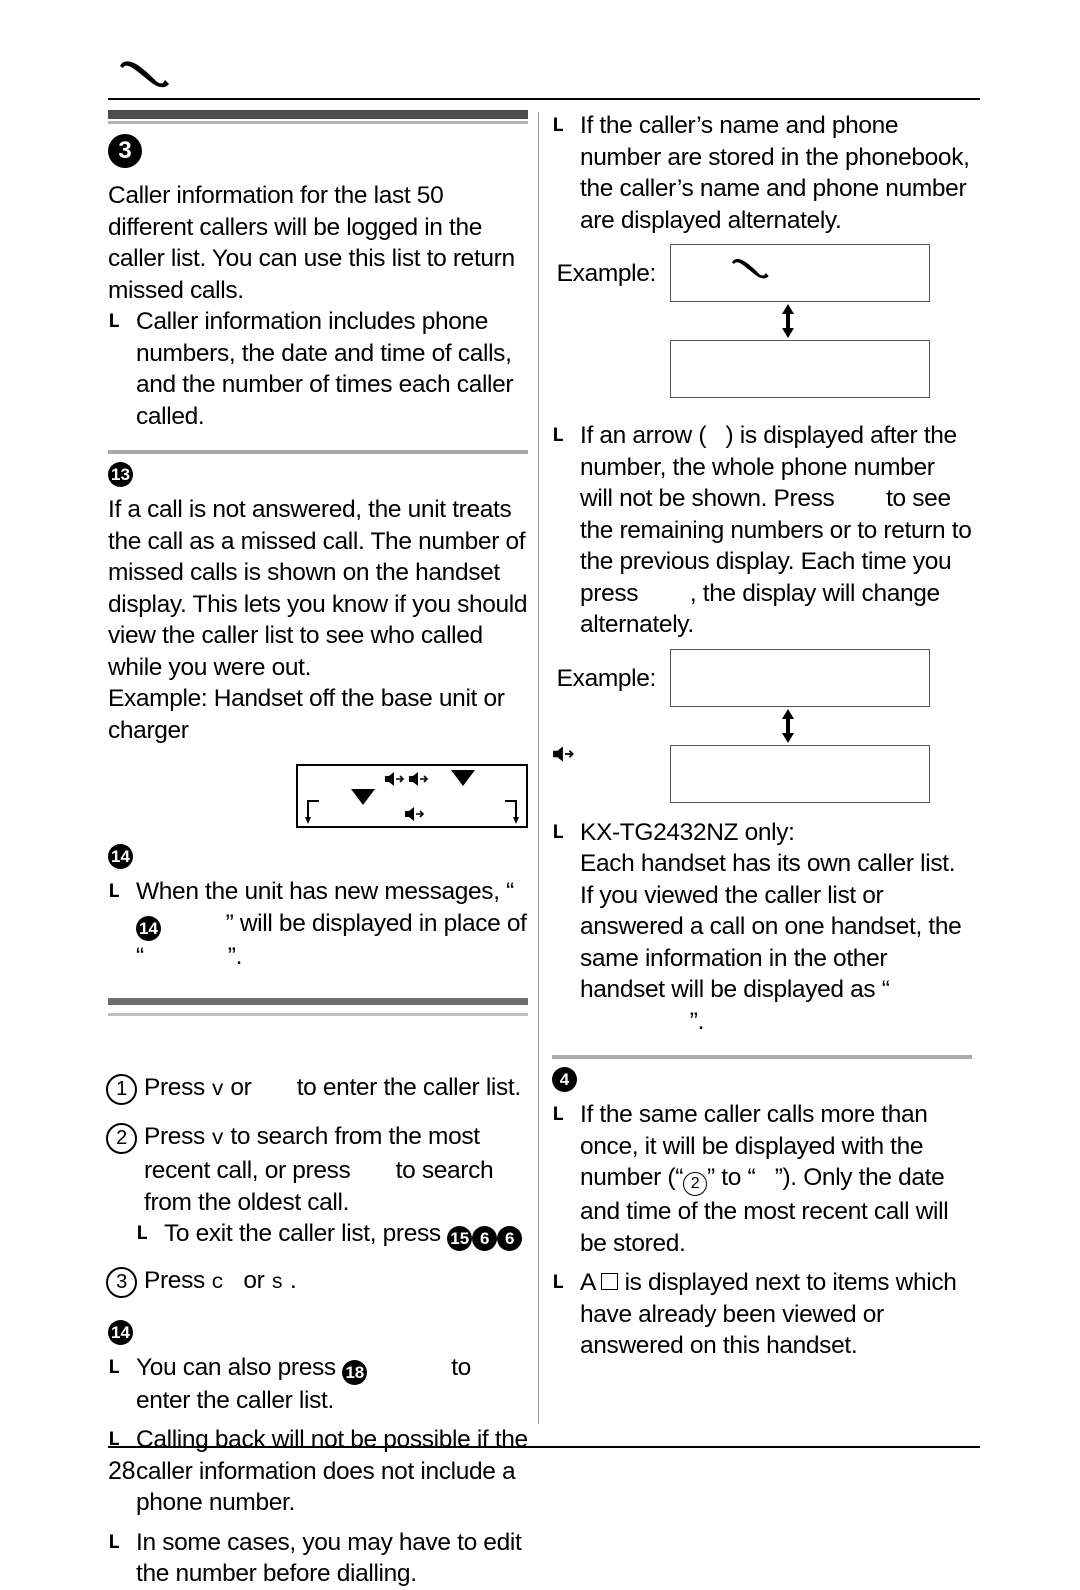 This screenshot has height=1590, width=1080. What do you see at coordinates (318, 477) in the screenshot?
I see `section-marker-row-13: 13` at bounding box center [318, 477].